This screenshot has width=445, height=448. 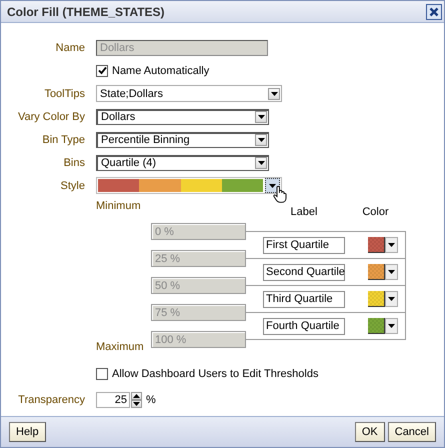 I want to click on field-label: Transparency, so click(x=51, y=400).